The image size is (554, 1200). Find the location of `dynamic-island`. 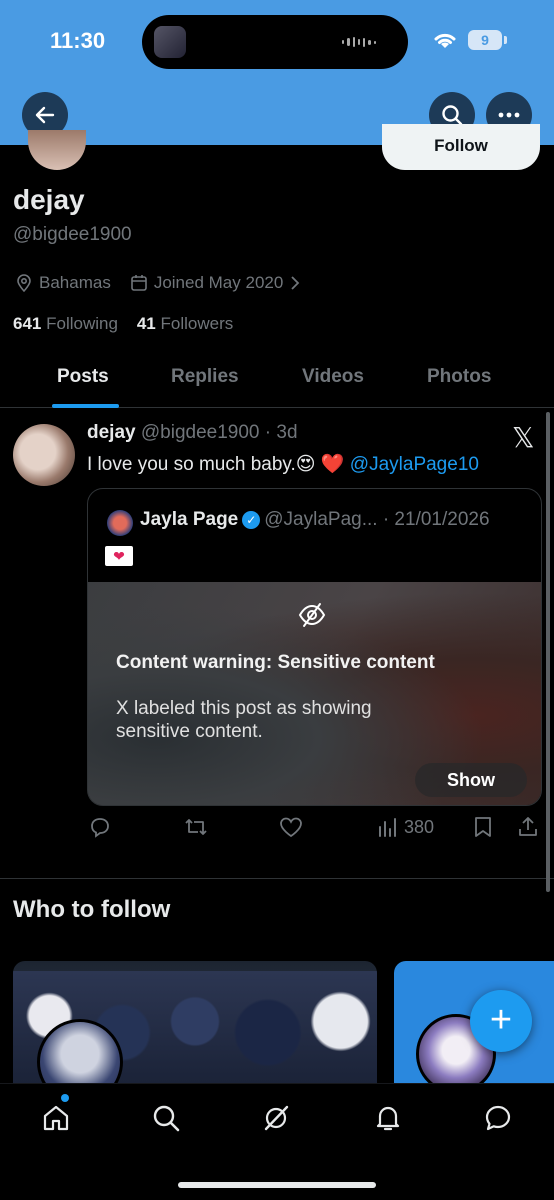

dynamic-island is located at coordinates (275, 42).